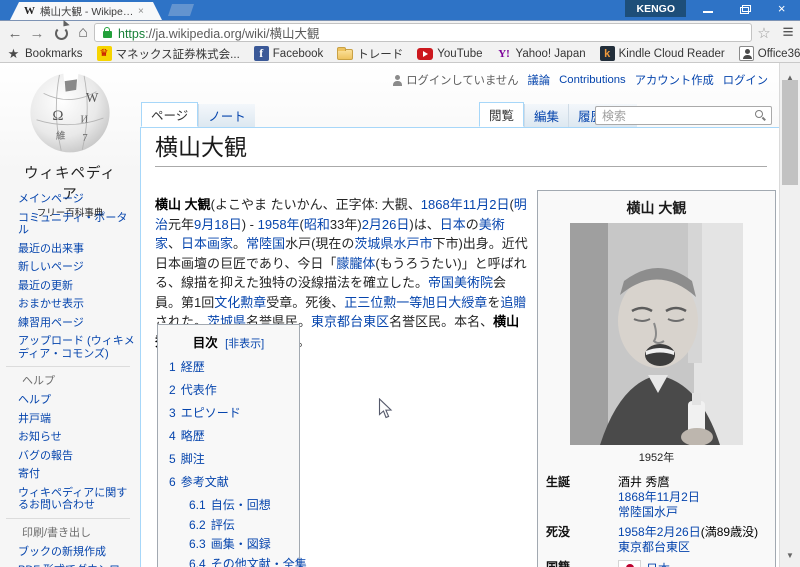 Image resolution: width=800 pixels, height=567 pixels. Describe the element at coordinates (355, 263) in the screenshot. I see `wiki-link: 朦朧体` at that location.